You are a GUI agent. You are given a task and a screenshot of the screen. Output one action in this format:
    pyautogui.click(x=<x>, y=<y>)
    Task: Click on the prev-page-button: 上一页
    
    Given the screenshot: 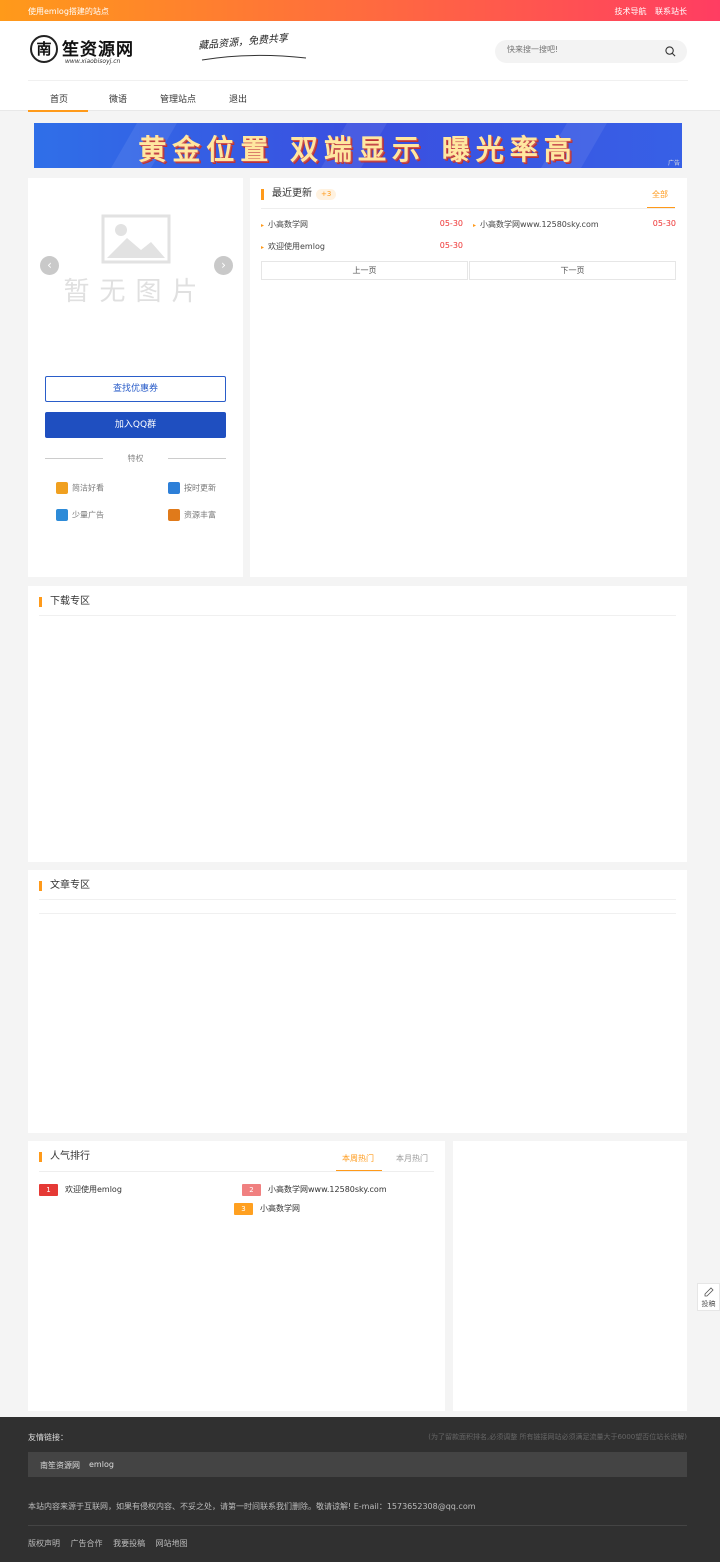 What is the action you would take?
    pyautogui.click(x=364, y=270)
    